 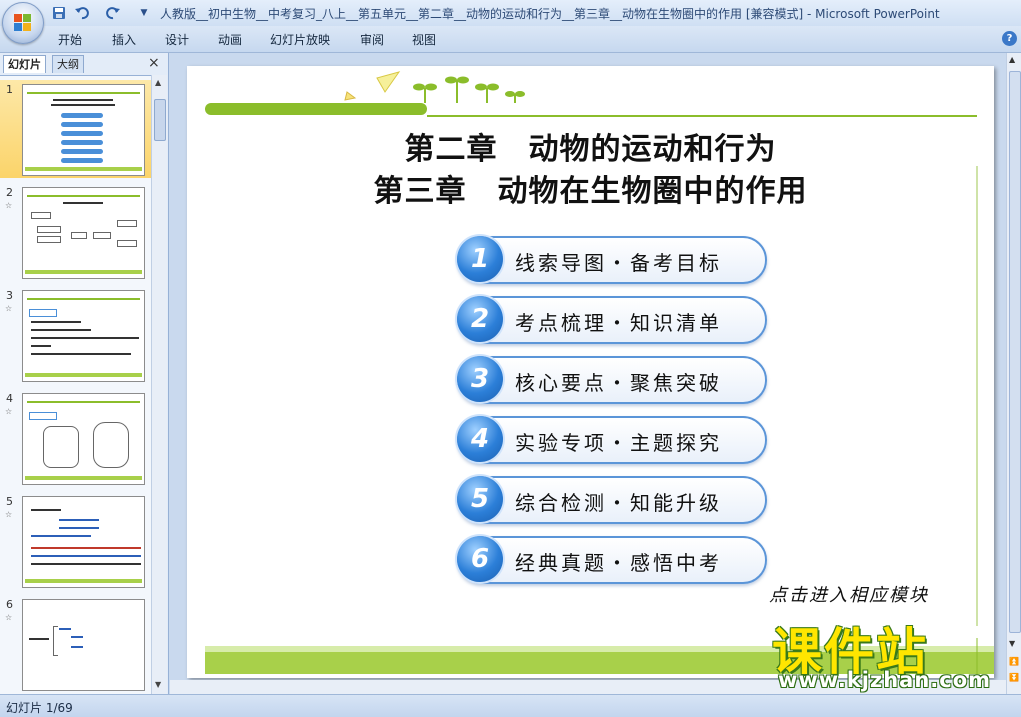 I want to click on slide-number: 3, so click(x=9, y=295).